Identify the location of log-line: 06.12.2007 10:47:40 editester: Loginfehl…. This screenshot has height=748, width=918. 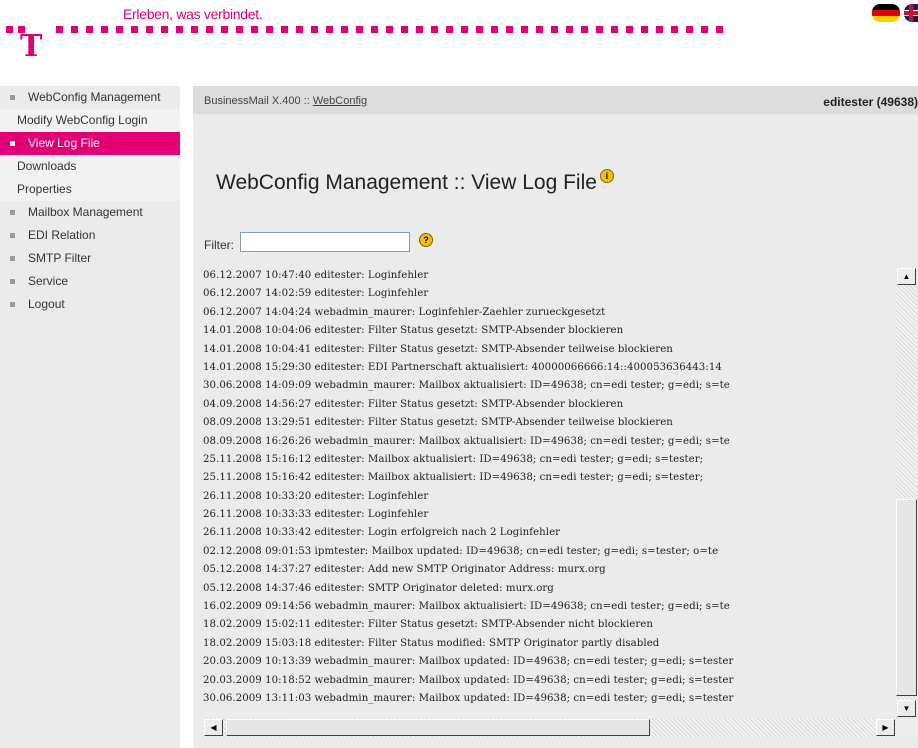
(316, 275).